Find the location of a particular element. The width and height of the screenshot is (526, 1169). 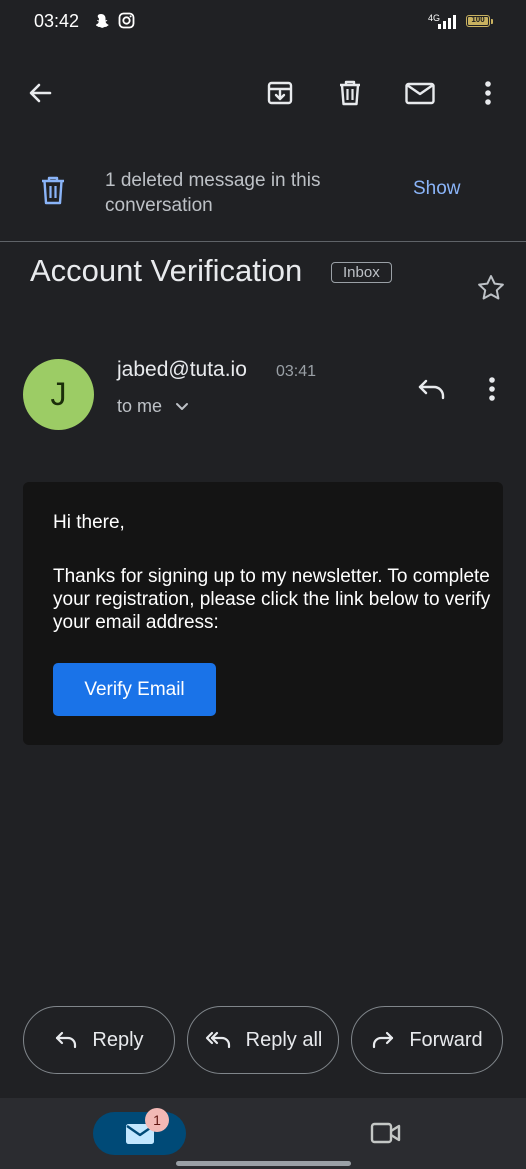

reply-all-icon is located at coordinates (217, 1040).